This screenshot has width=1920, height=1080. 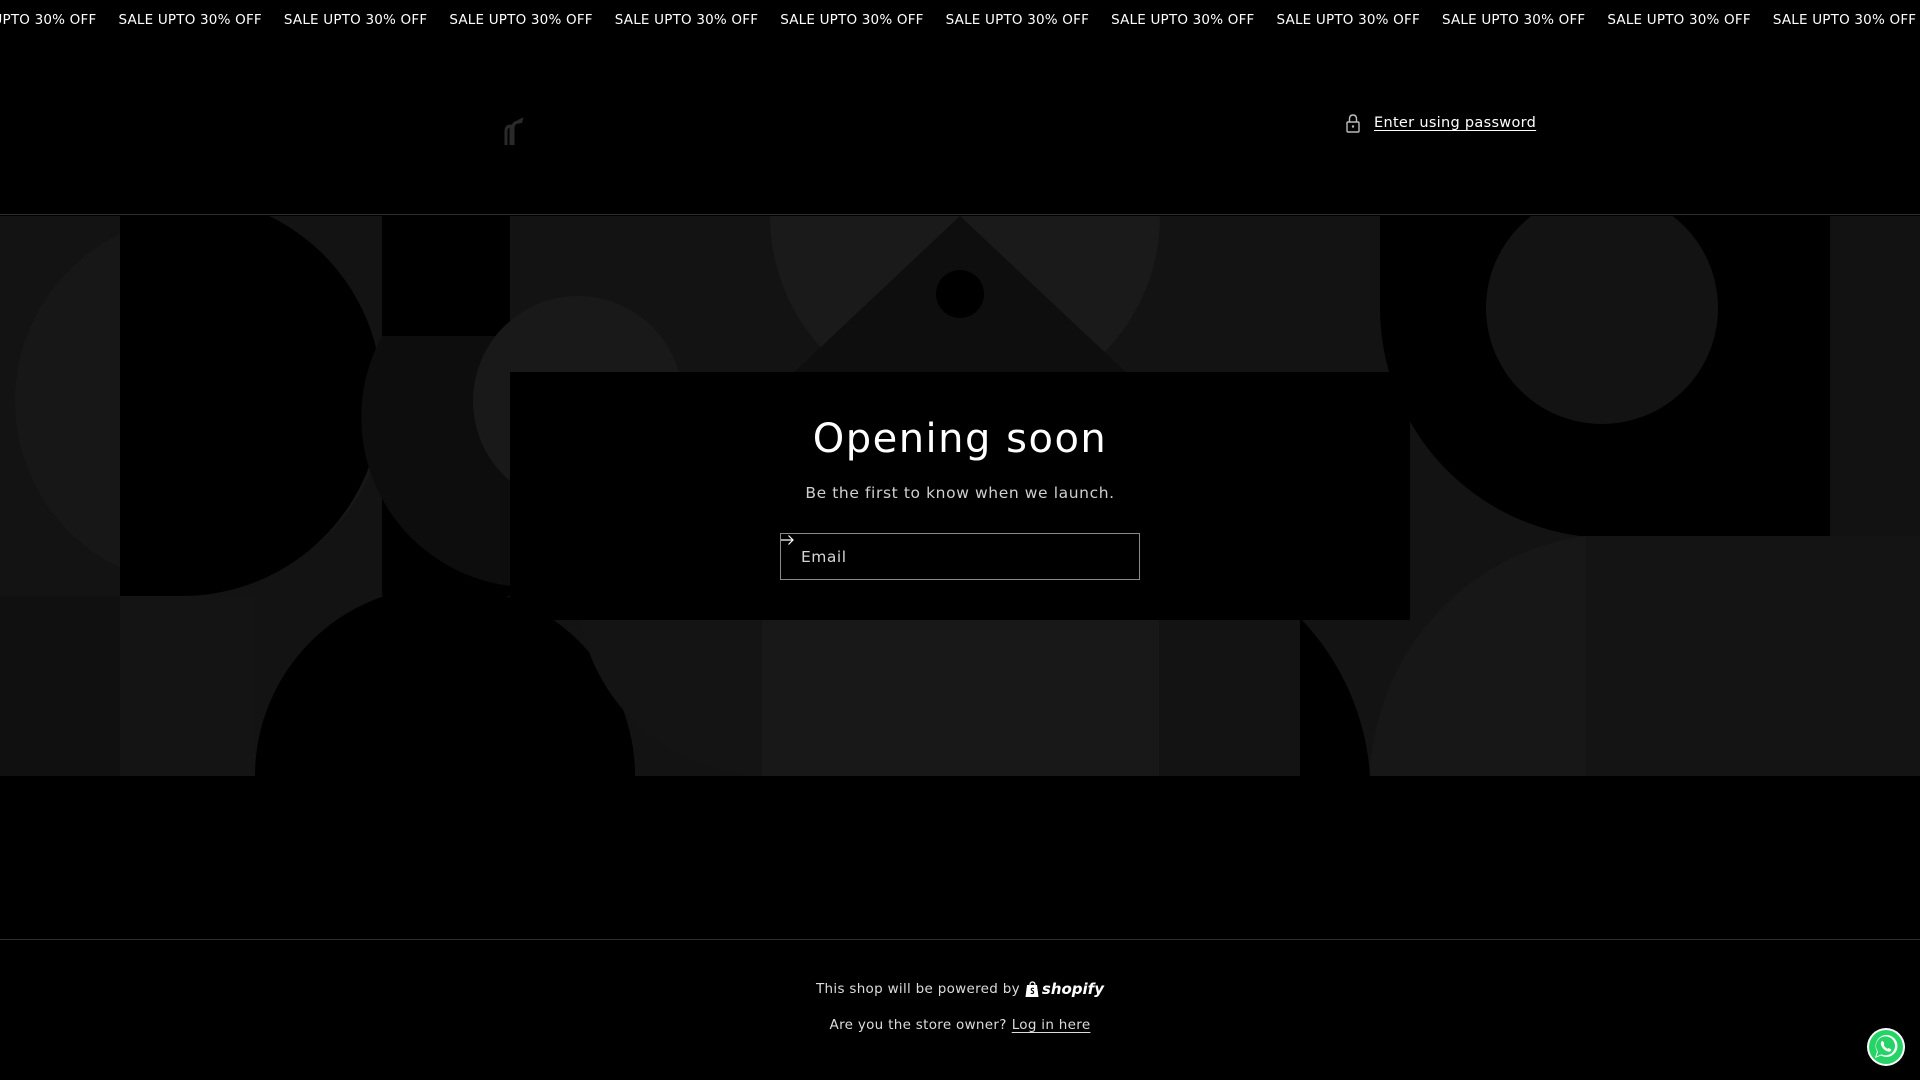 I want to click on page-title: Opening soon, so click(x=960, y=439).